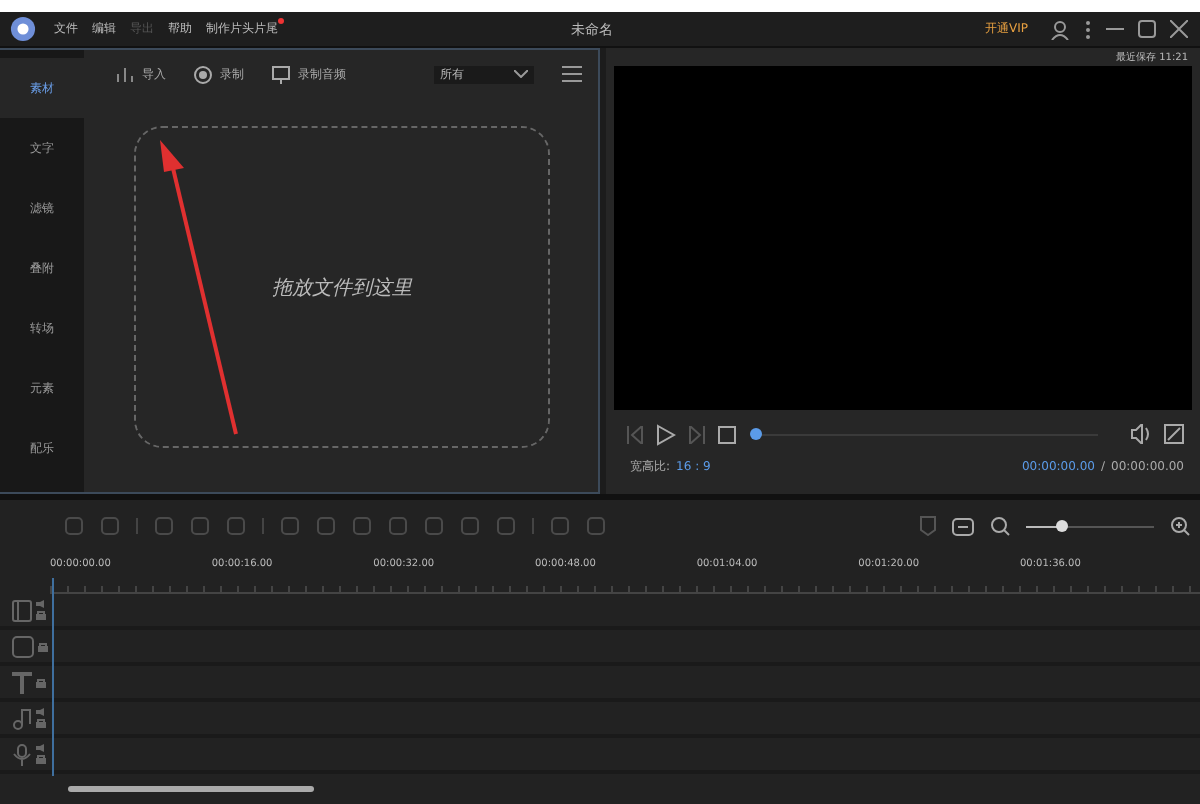  I want to click on zoom-in-icon, so click(1180, 526).